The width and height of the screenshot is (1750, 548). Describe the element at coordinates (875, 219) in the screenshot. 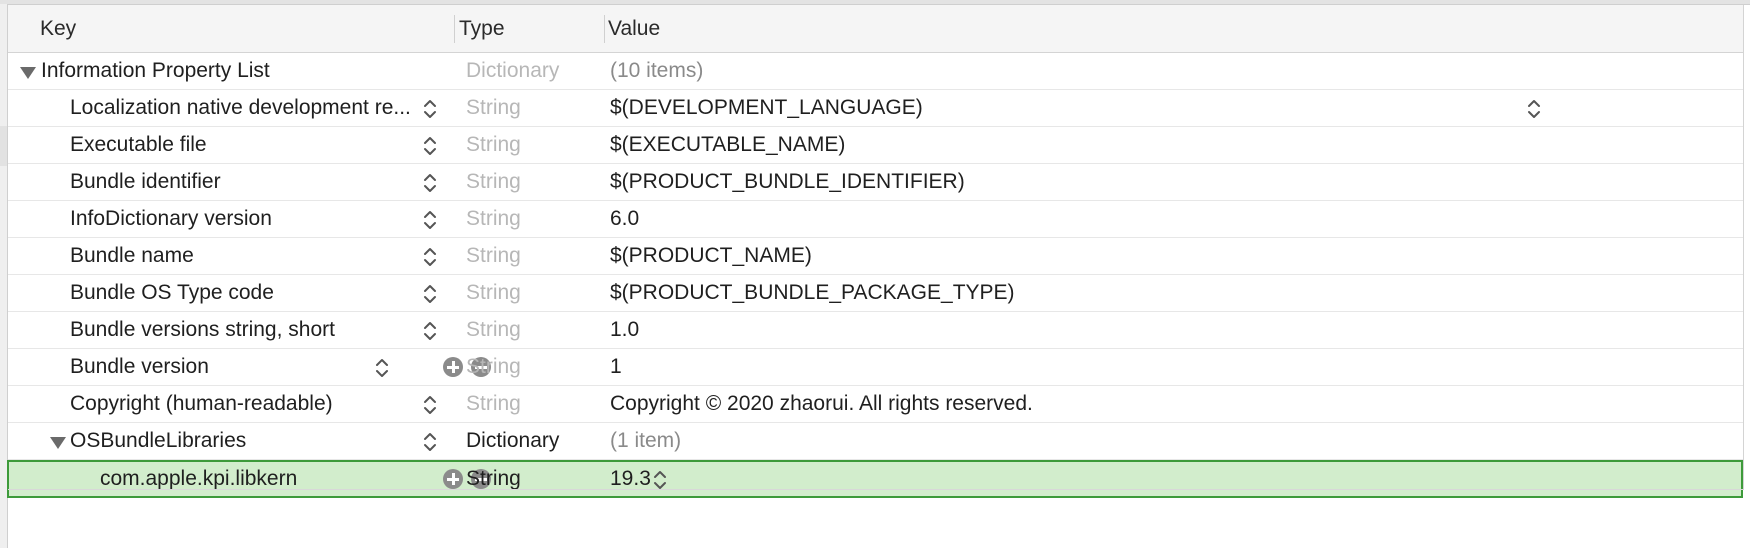

I see `table-row: InfoDictionary version String 6.0` at that location.